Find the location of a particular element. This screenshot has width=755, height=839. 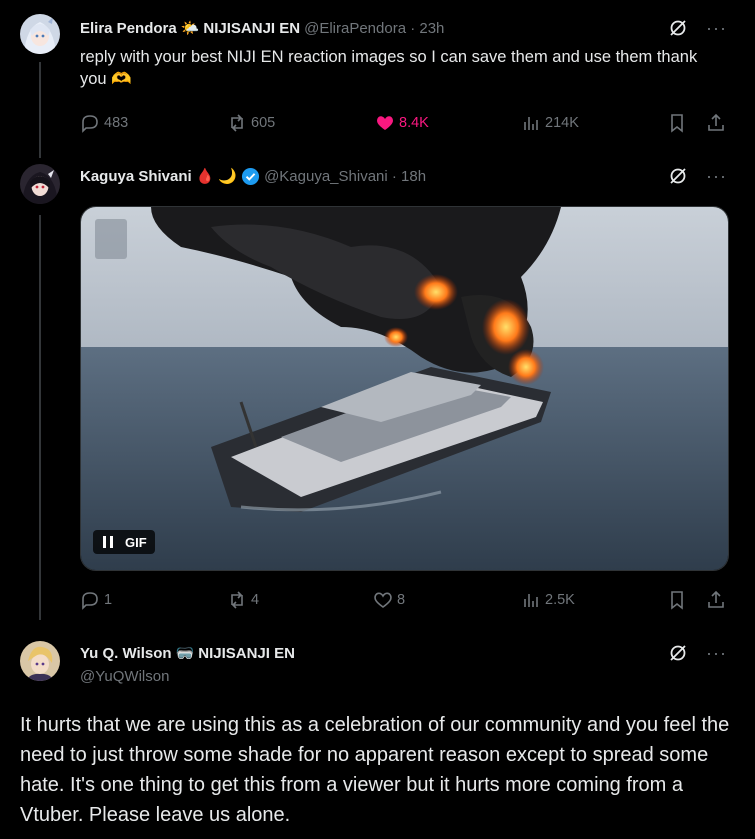

repost-button: 4 is located at coordinates (243, 600).